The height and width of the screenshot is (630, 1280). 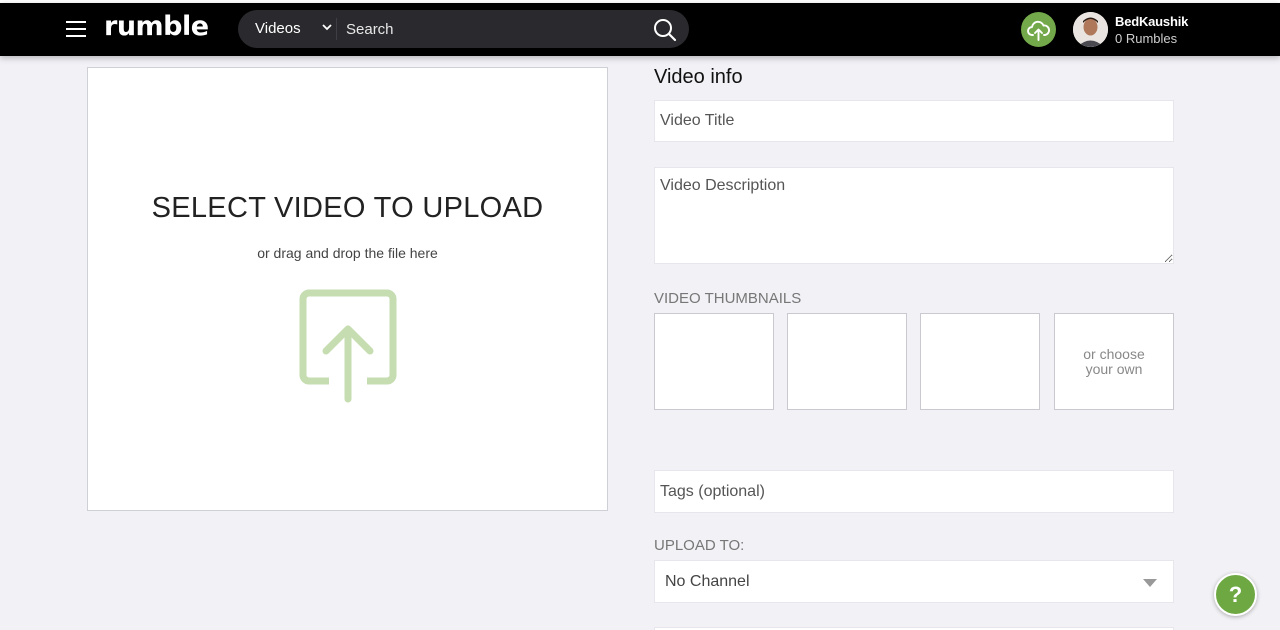 I want to click on video-description-input, so click(x=914, y=215).